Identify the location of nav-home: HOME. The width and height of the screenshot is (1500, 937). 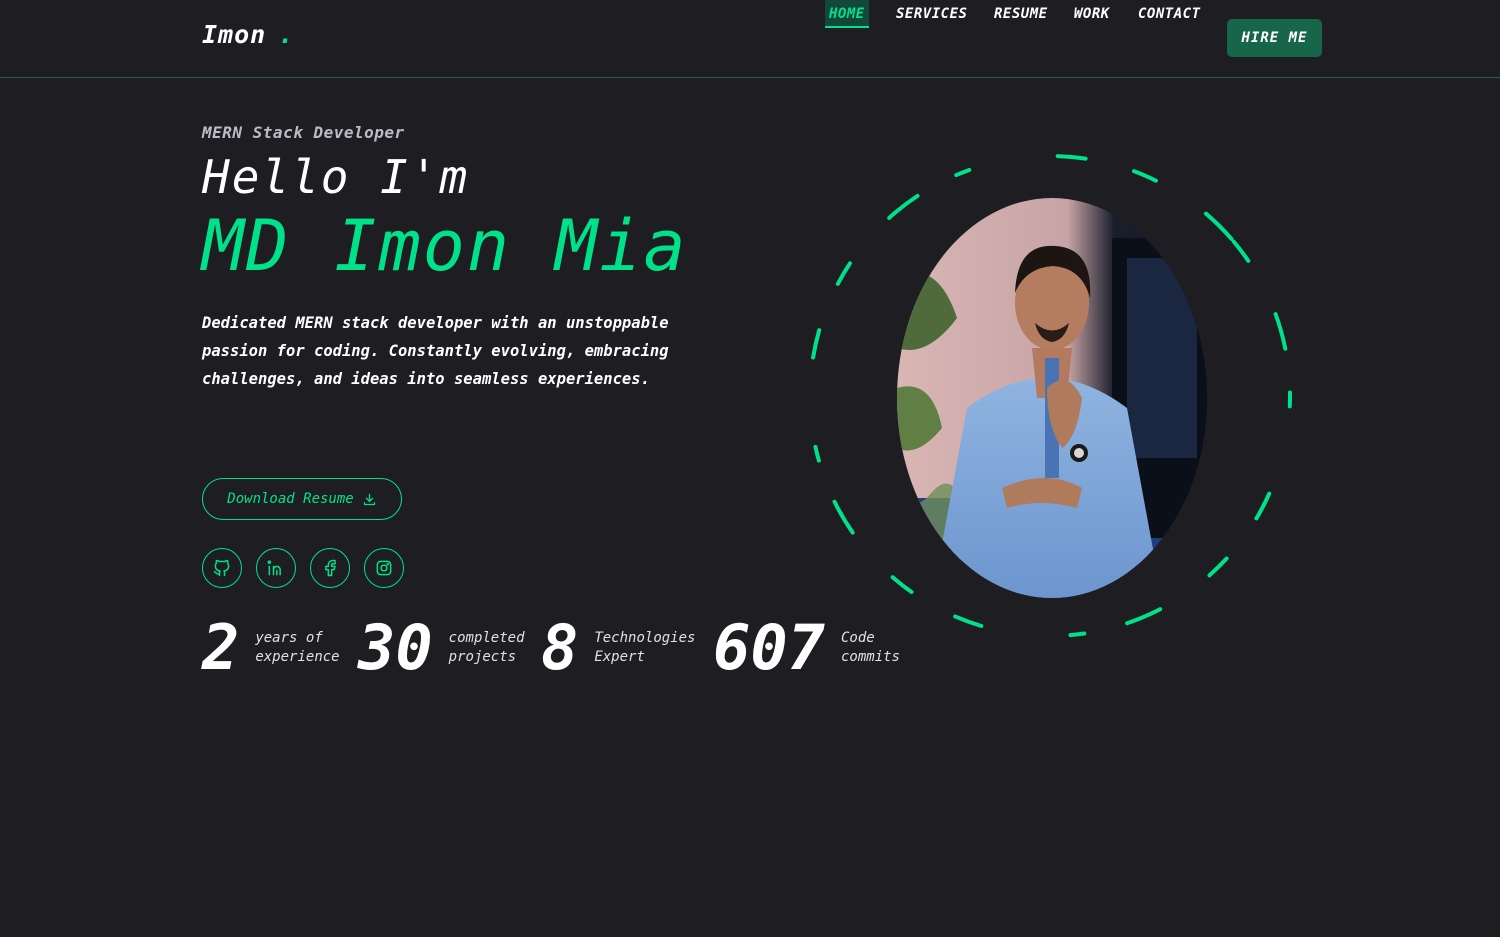
(847, 14).